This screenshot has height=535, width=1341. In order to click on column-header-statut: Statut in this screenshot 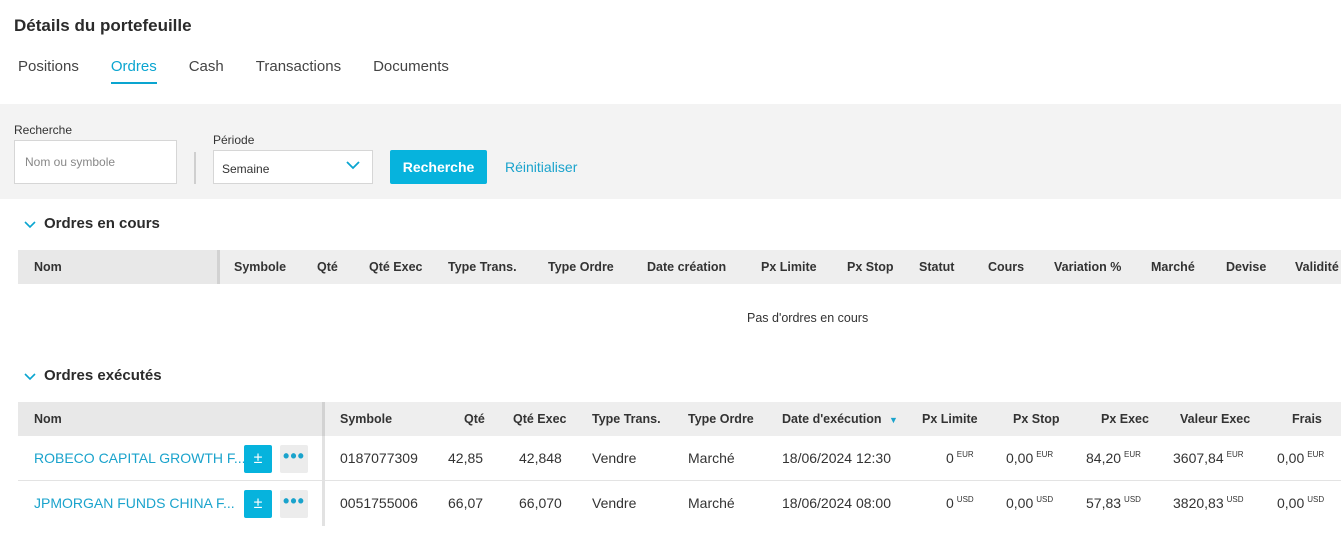, I will do `click(936, 267)`.